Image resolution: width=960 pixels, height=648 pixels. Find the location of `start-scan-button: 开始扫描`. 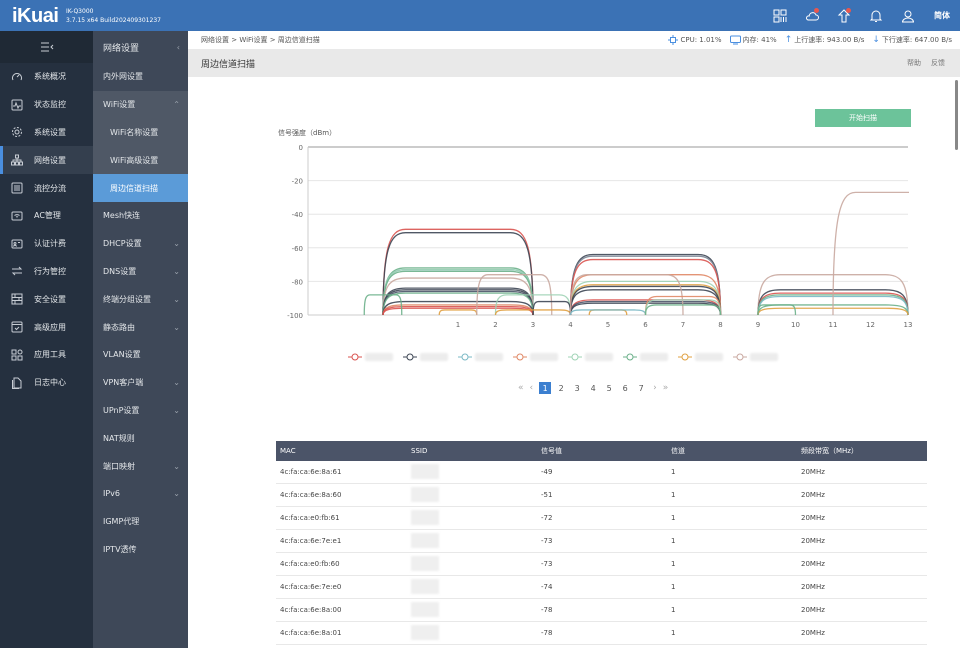

start-scan-button: 开始扫描 is located at coordinates (863, 118).